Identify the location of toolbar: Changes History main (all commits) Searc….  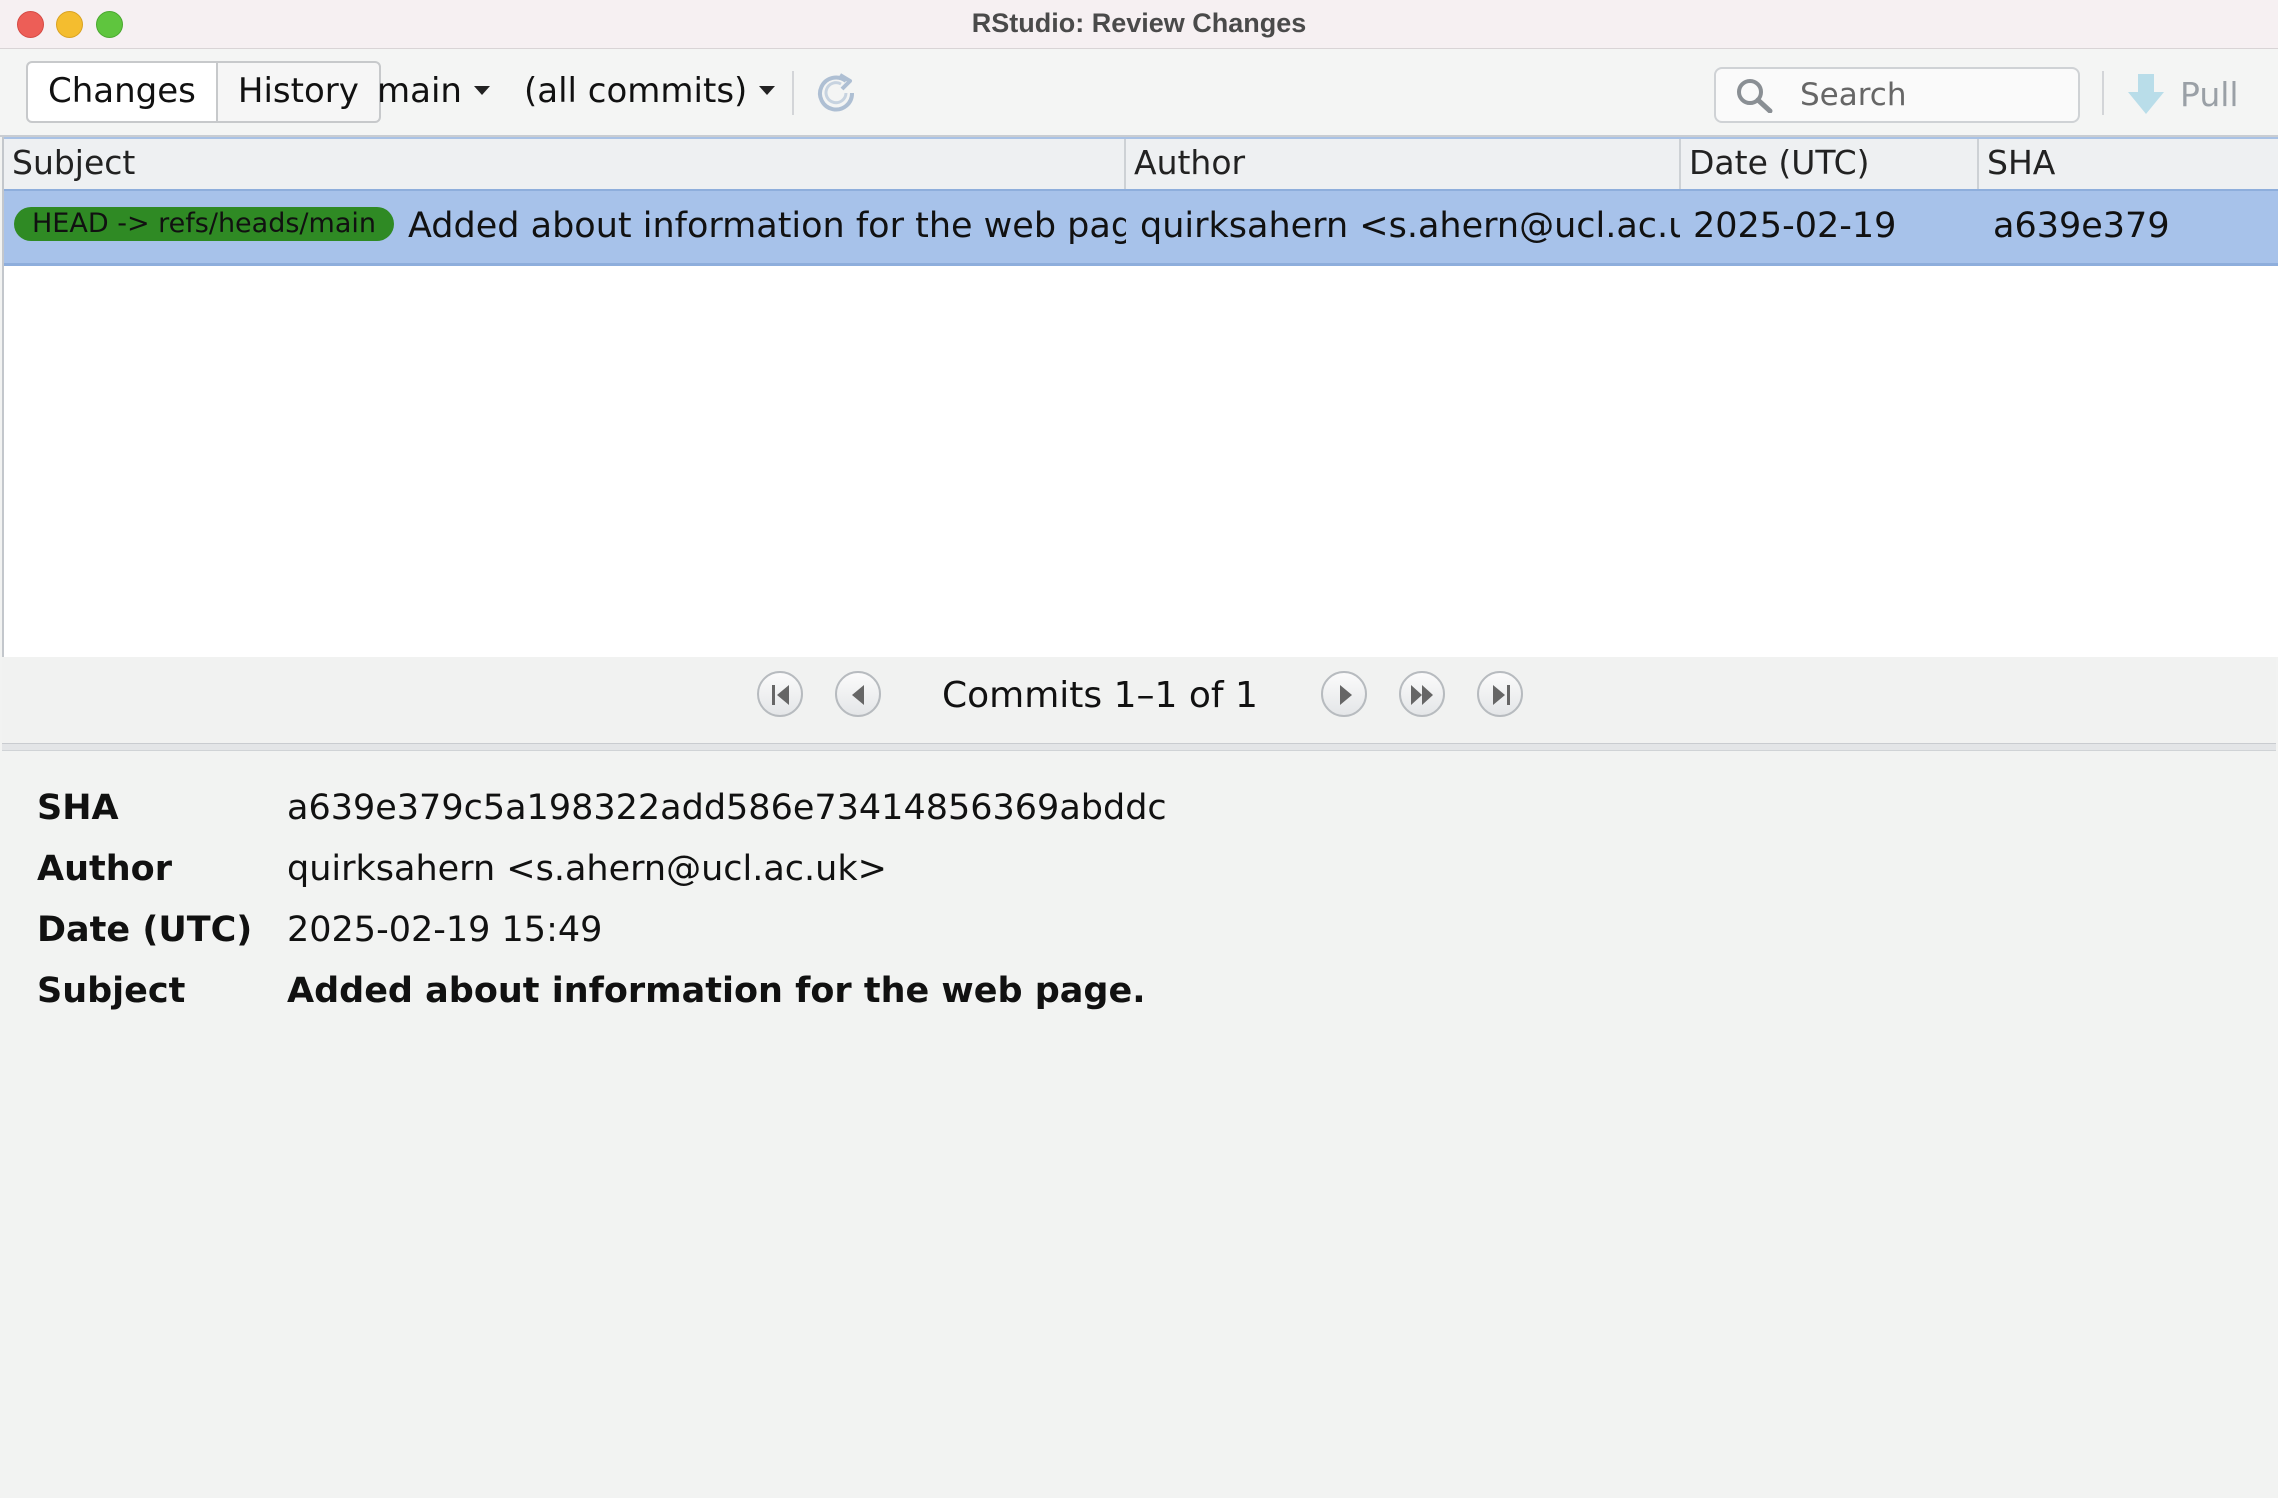
(1139, 93).